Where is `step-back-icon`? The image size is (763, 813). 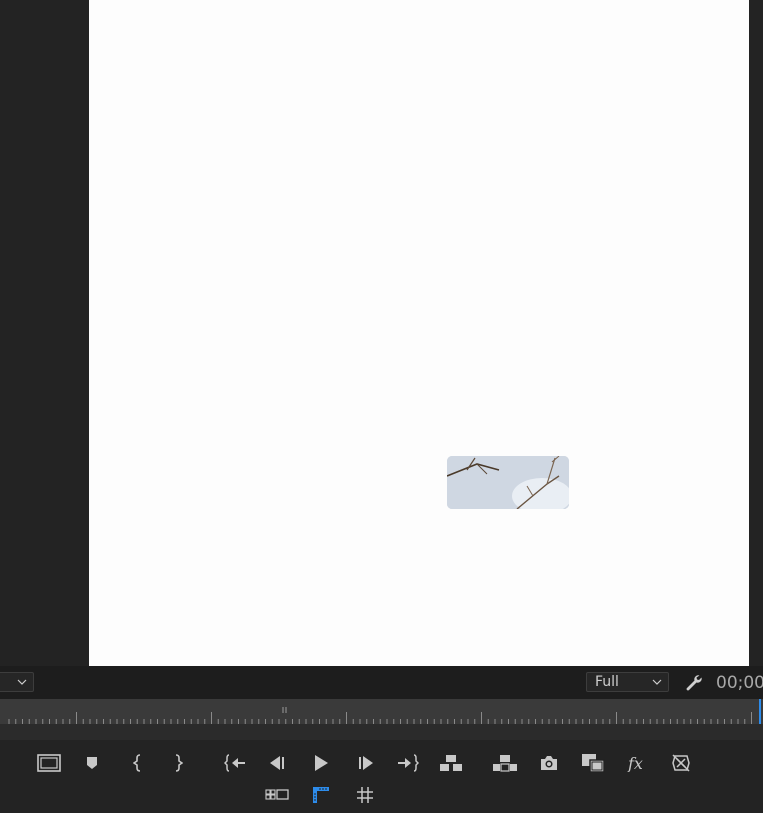 step-back-icon is located at coordinates (277, 763).